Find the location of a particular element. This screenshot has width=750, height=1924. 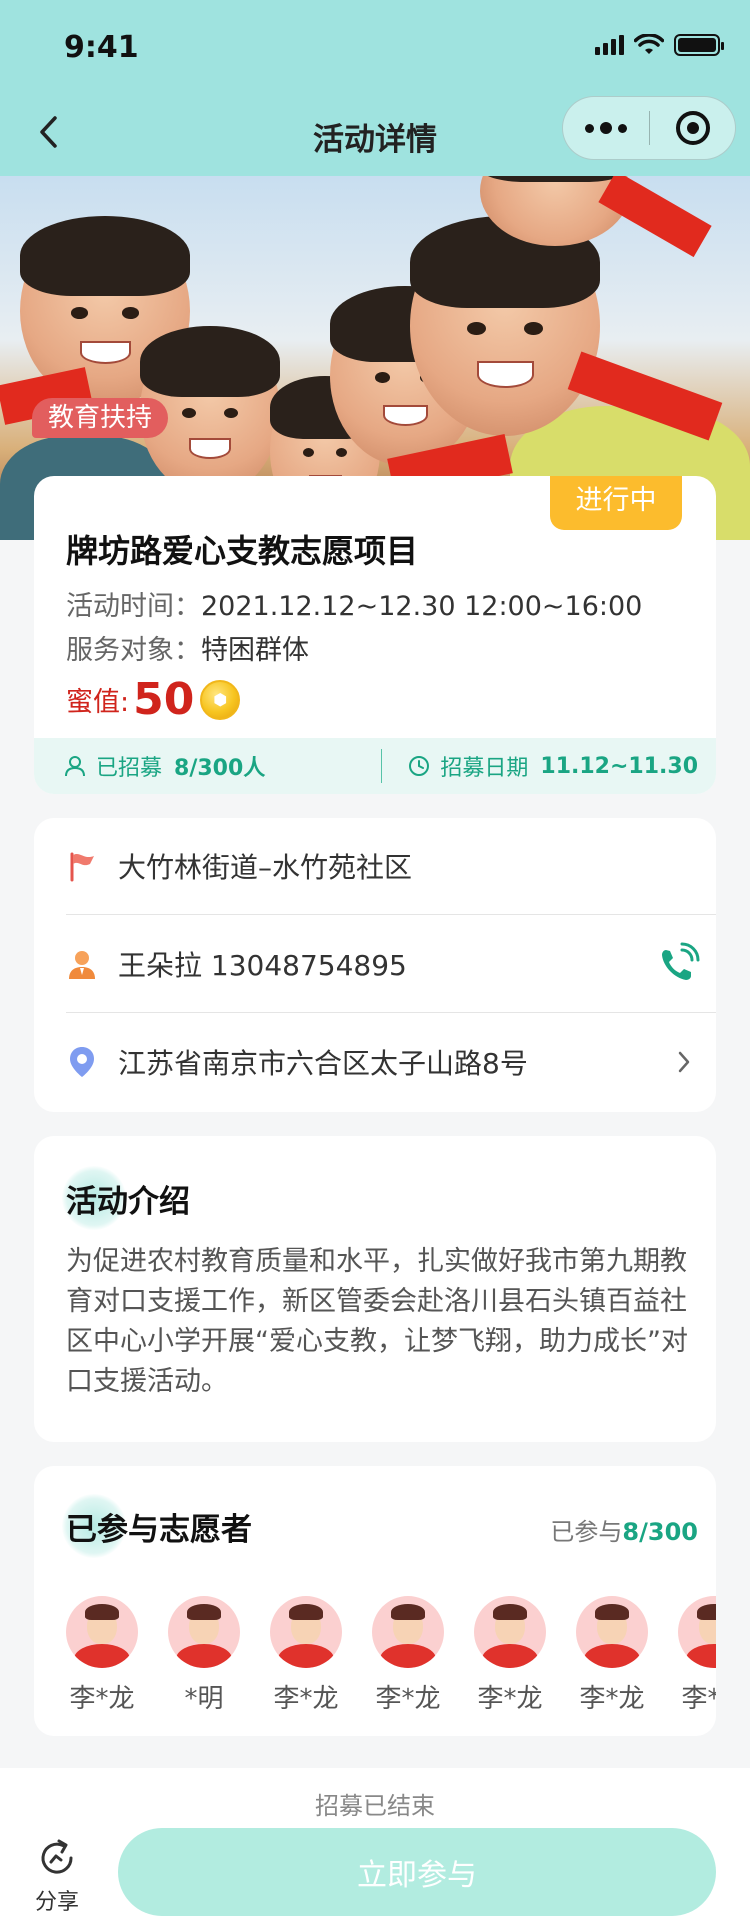

honey-value: 蜜值: 50 ⬢ is located at coordinates (153, 699).